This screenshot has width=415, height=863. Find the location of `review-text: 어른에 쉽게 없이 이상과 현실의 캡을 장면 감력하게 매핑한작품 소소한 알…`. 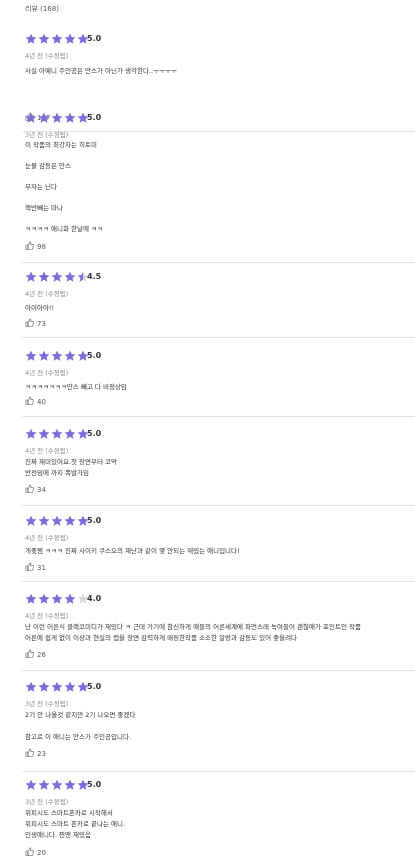

review-text: 어른에 쉽게 없이 이상과 현실의 캡을 장면 감력하게 매핑한작품 소소한 알… is located at coordinates (161, 638).